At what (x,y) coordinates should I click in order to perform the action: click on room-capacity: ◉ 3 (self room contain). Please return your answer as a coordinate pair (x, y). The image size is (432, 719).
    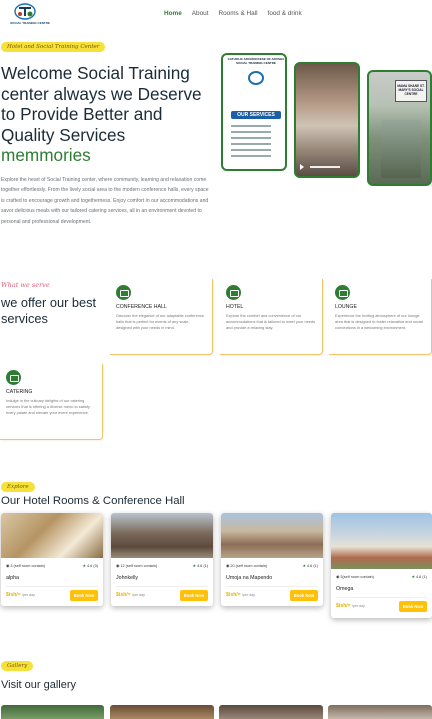
    Looking at the image, I should click on (25, 566).